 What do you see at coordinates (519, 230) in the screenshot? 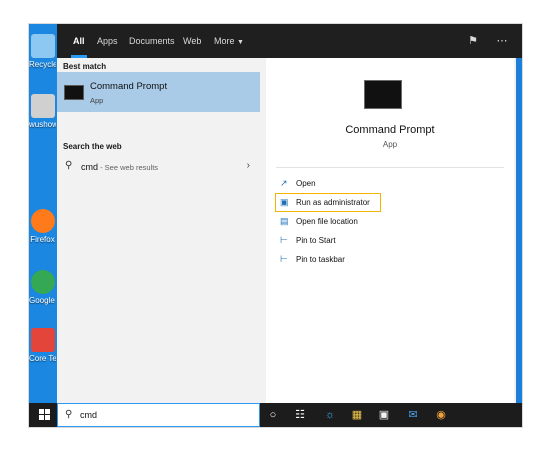
I see `desktop-edge` at bounding box center [519, 230].